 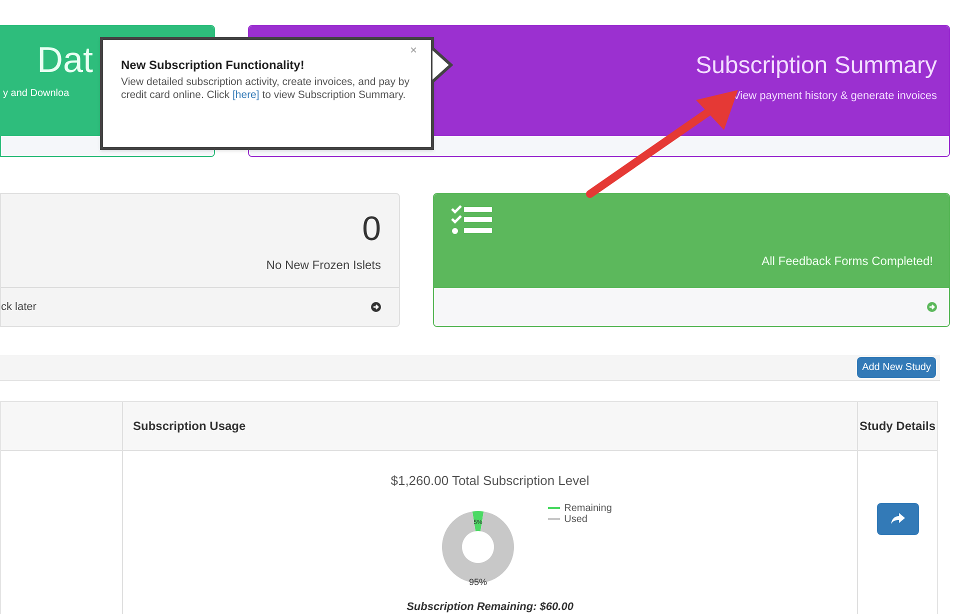 What do you see at coordinates (371, 229) in the screenshot?
I see `islets-count: 0` at bounding box center [371, 229].